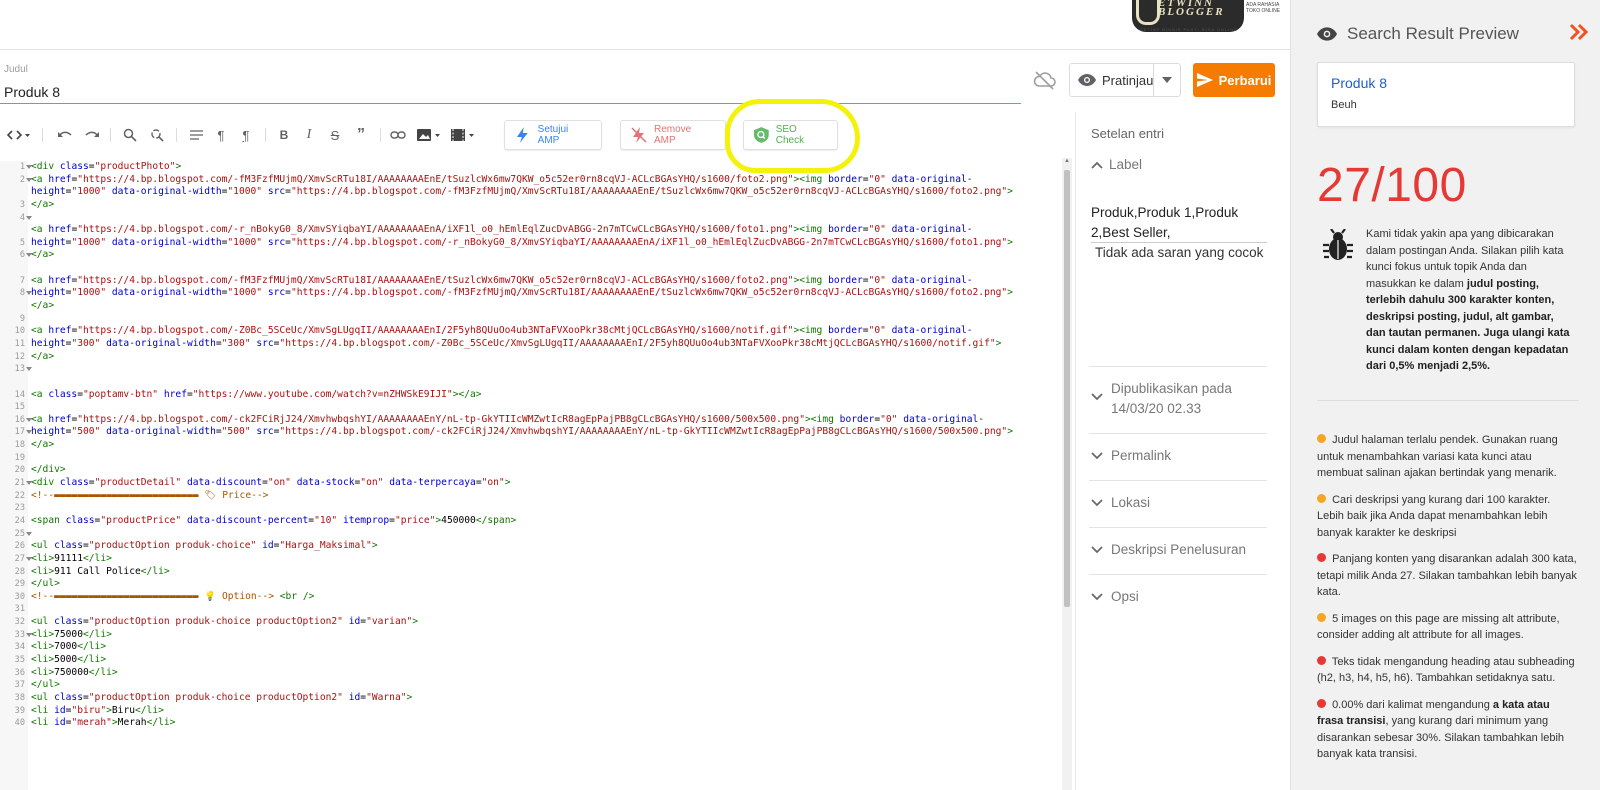 The height and width of the screenshot is (790, 1600). What do you see at coordinates (1204, 80) in the screenshot?
I see `send-icon` at bounding box center [1204, 80].